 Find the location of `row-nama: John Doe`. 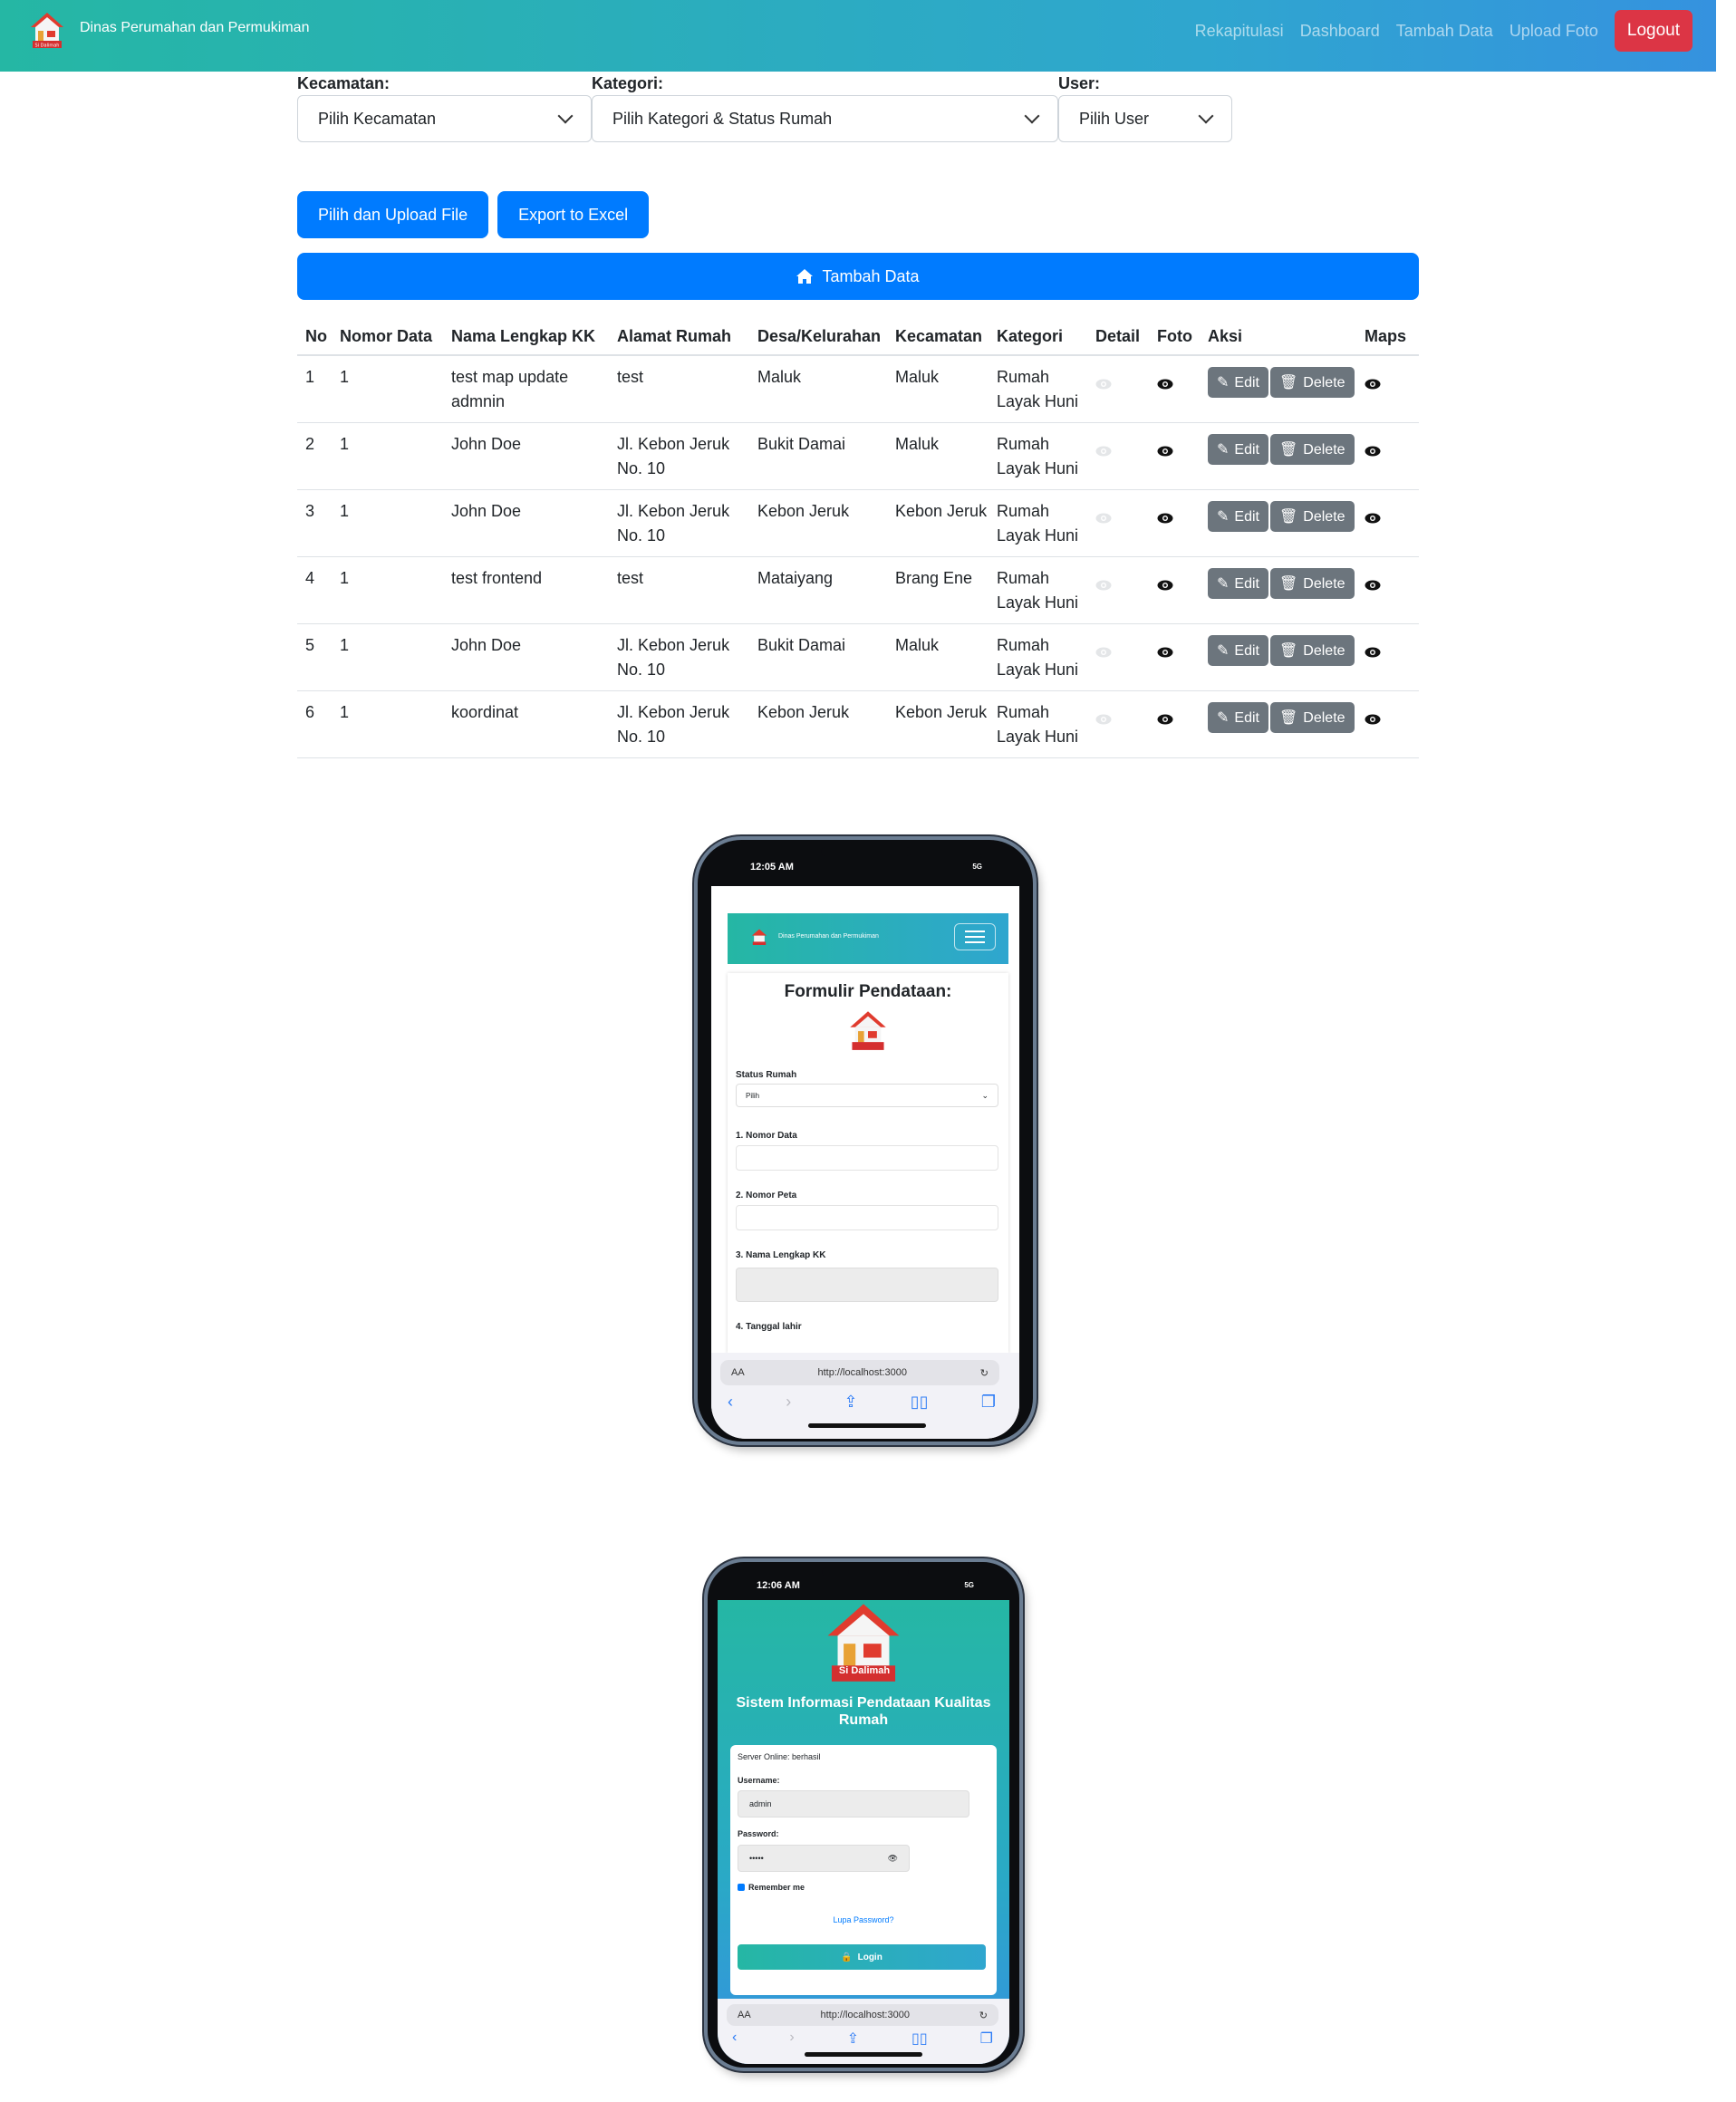

row-nama: John Doe is located at coordinates (526, 523).